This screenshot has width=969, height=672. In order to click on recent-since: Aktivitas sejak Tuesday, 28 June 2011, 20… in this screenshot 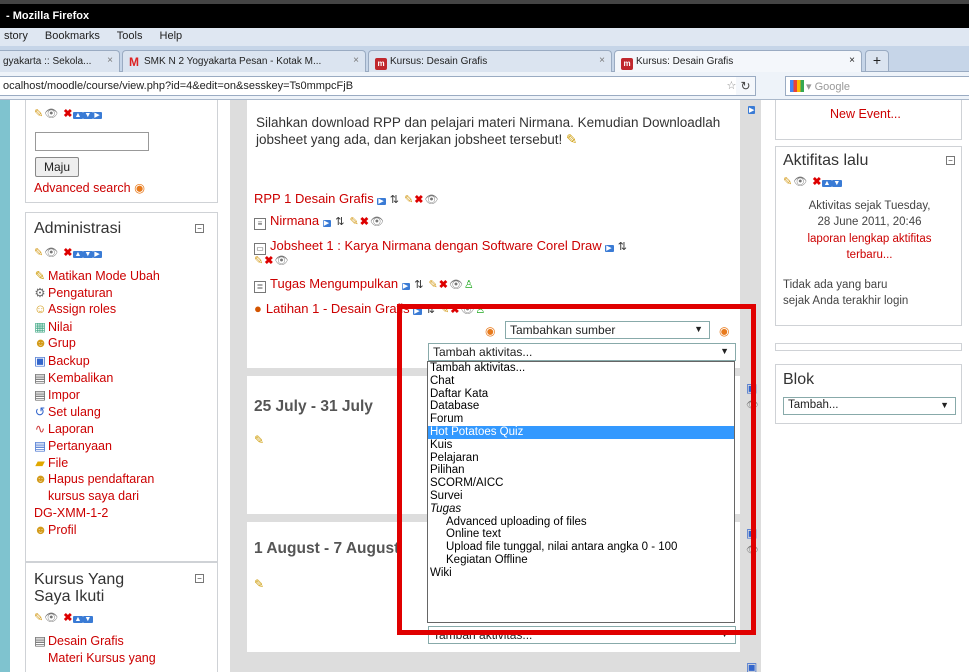, I will do `click(869, 214)`.